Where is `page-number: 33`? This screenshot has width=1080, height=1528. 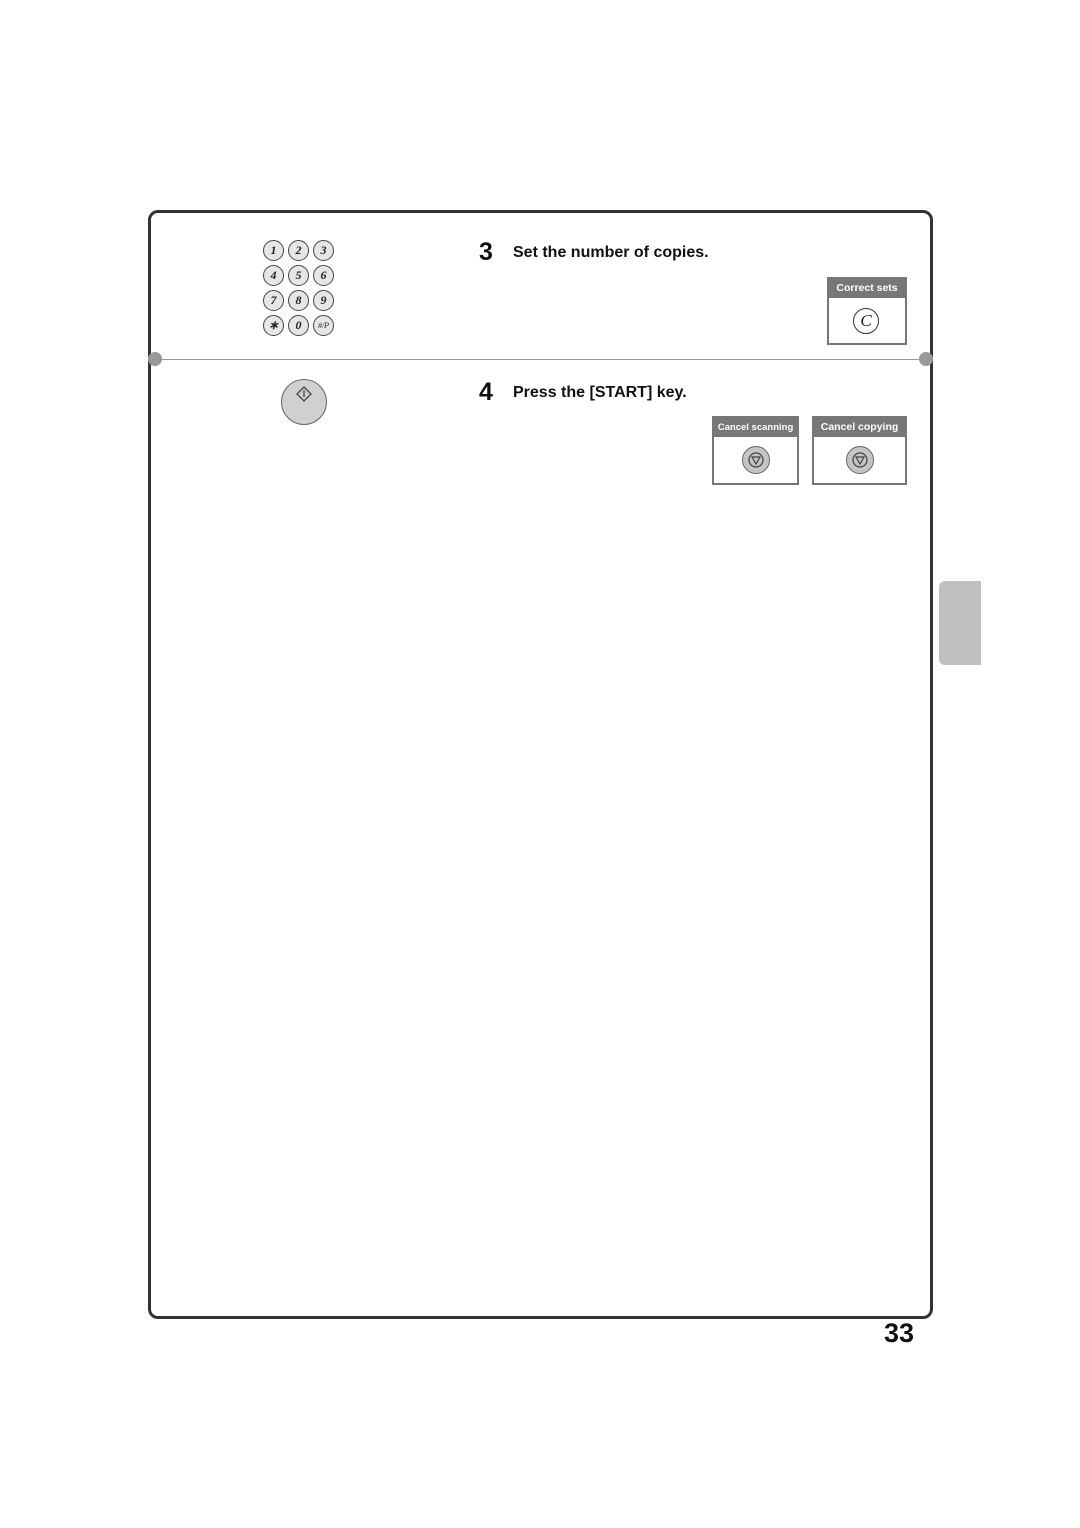
page-number: 33 is located at coordinates (899, 1333).